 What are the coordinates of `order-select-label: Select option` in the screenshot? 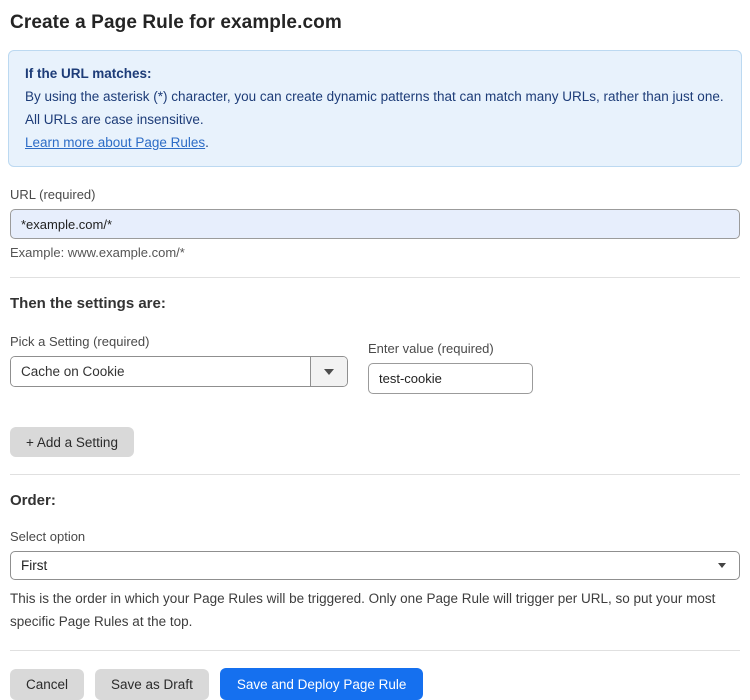 It's located at (48, 536).